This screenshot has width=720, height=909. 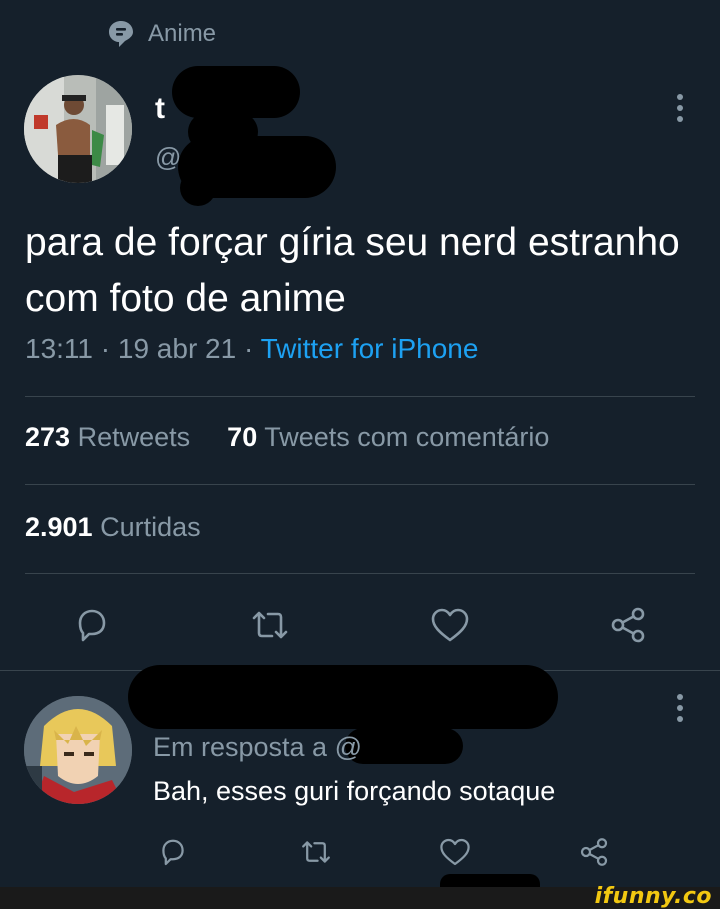 I want to click on reply-author-photo, so click(x=78, y=750).